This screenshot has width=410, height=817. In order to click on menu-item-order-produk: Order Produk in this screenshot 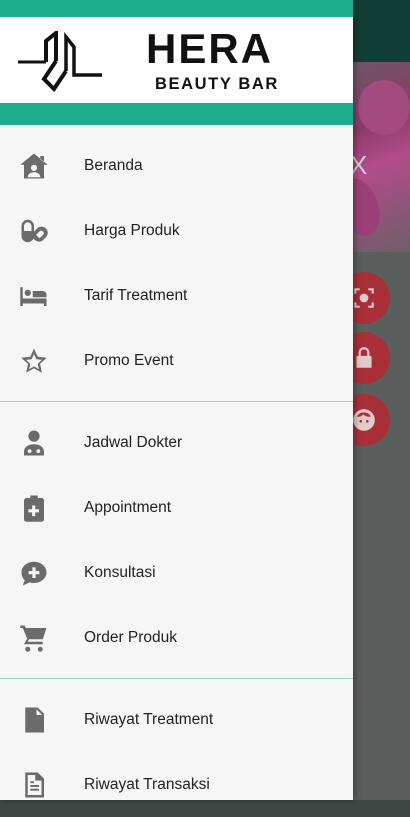, I will do `click(176, 637)`.